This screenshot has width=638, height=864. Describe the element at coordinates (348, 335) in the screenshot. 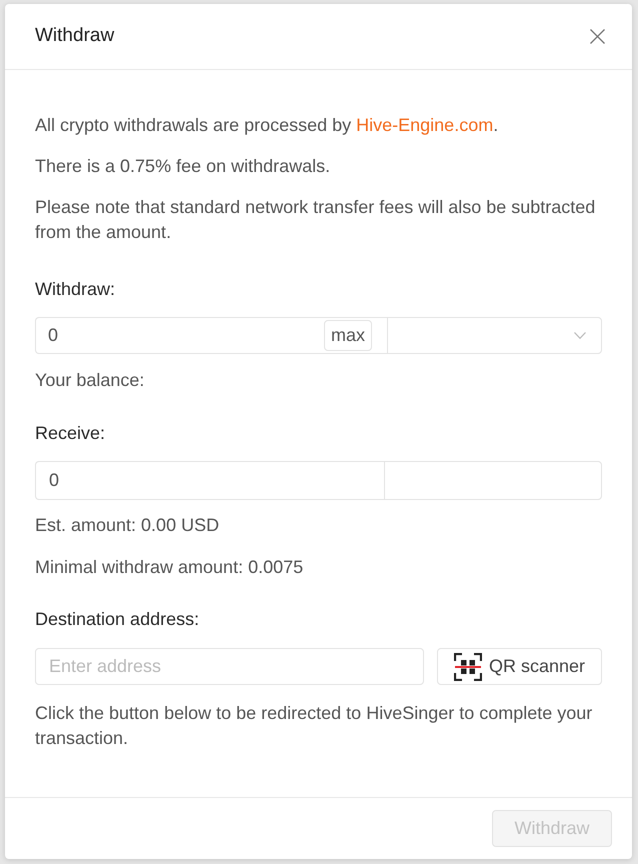

I see `max-button: max` at that location.